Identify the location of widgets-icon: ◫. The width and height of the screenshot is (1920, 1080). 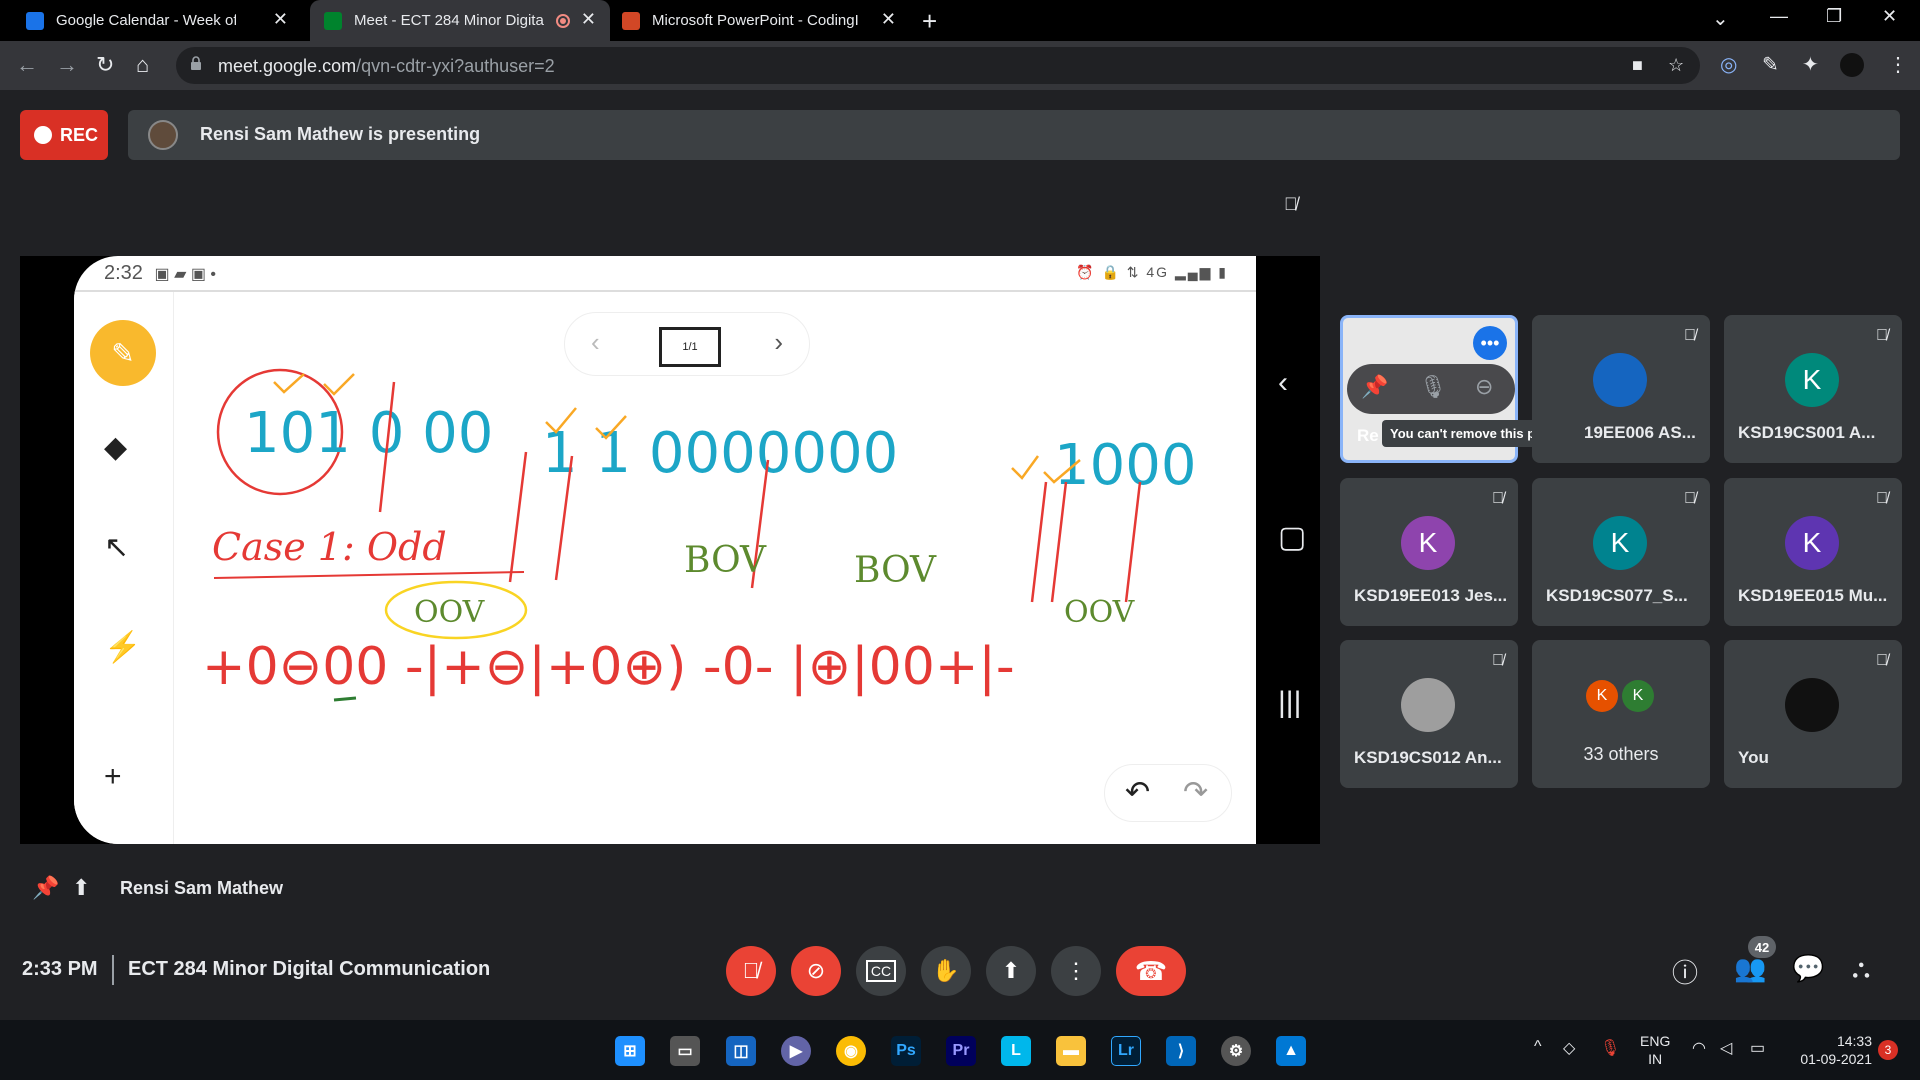
(741, 1051).